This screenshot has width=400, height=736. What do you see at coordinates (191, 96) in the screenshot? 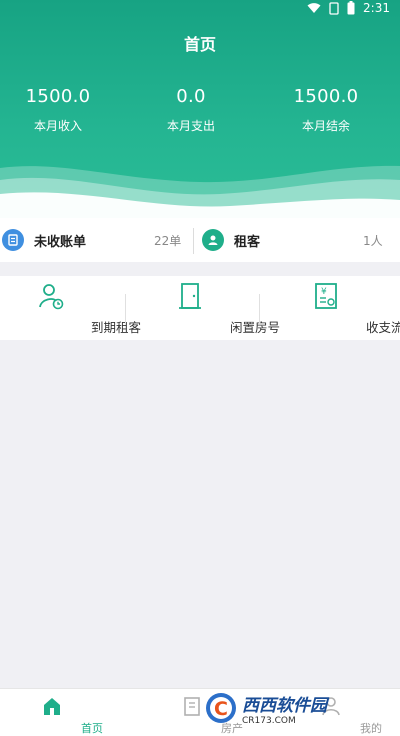
I see `stat-expense-value: 0.0` at bounding box center [191, 96].